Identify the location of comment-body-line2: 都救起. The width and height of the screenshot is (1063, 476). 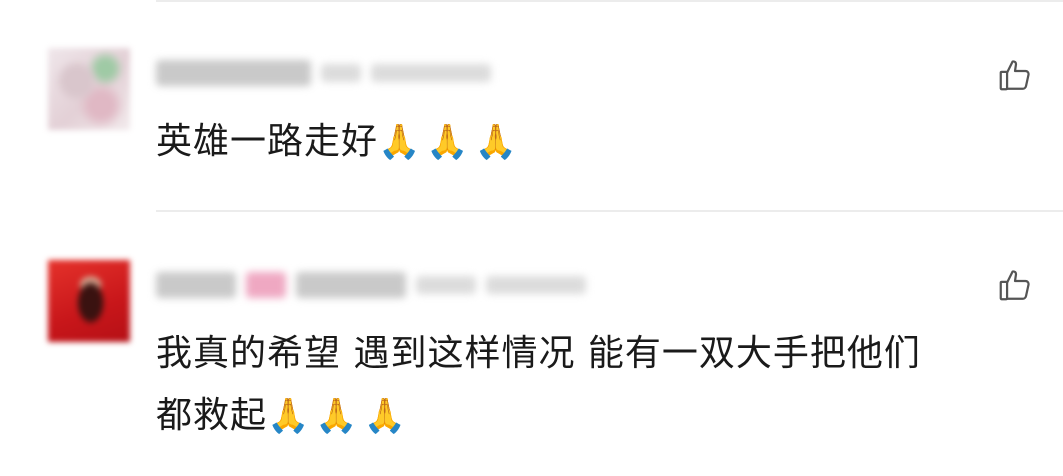
(212, 415).